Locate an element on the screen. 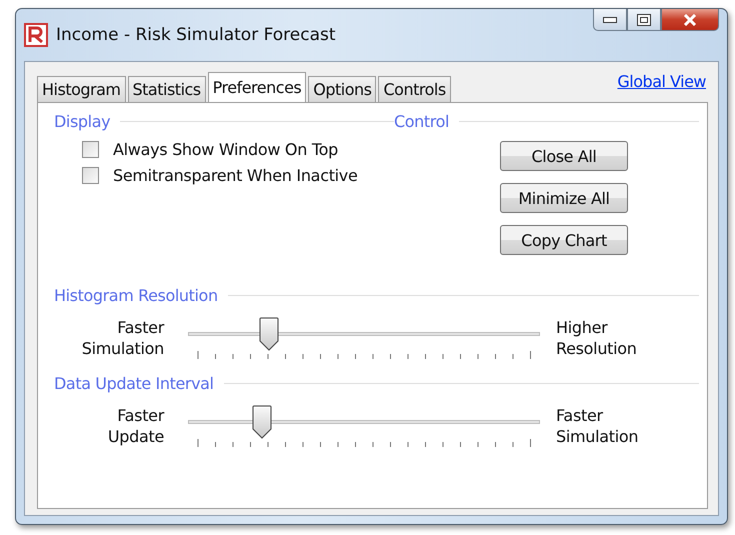 The image size is (735, 535). close-icon is located at coordinates (690, 20).